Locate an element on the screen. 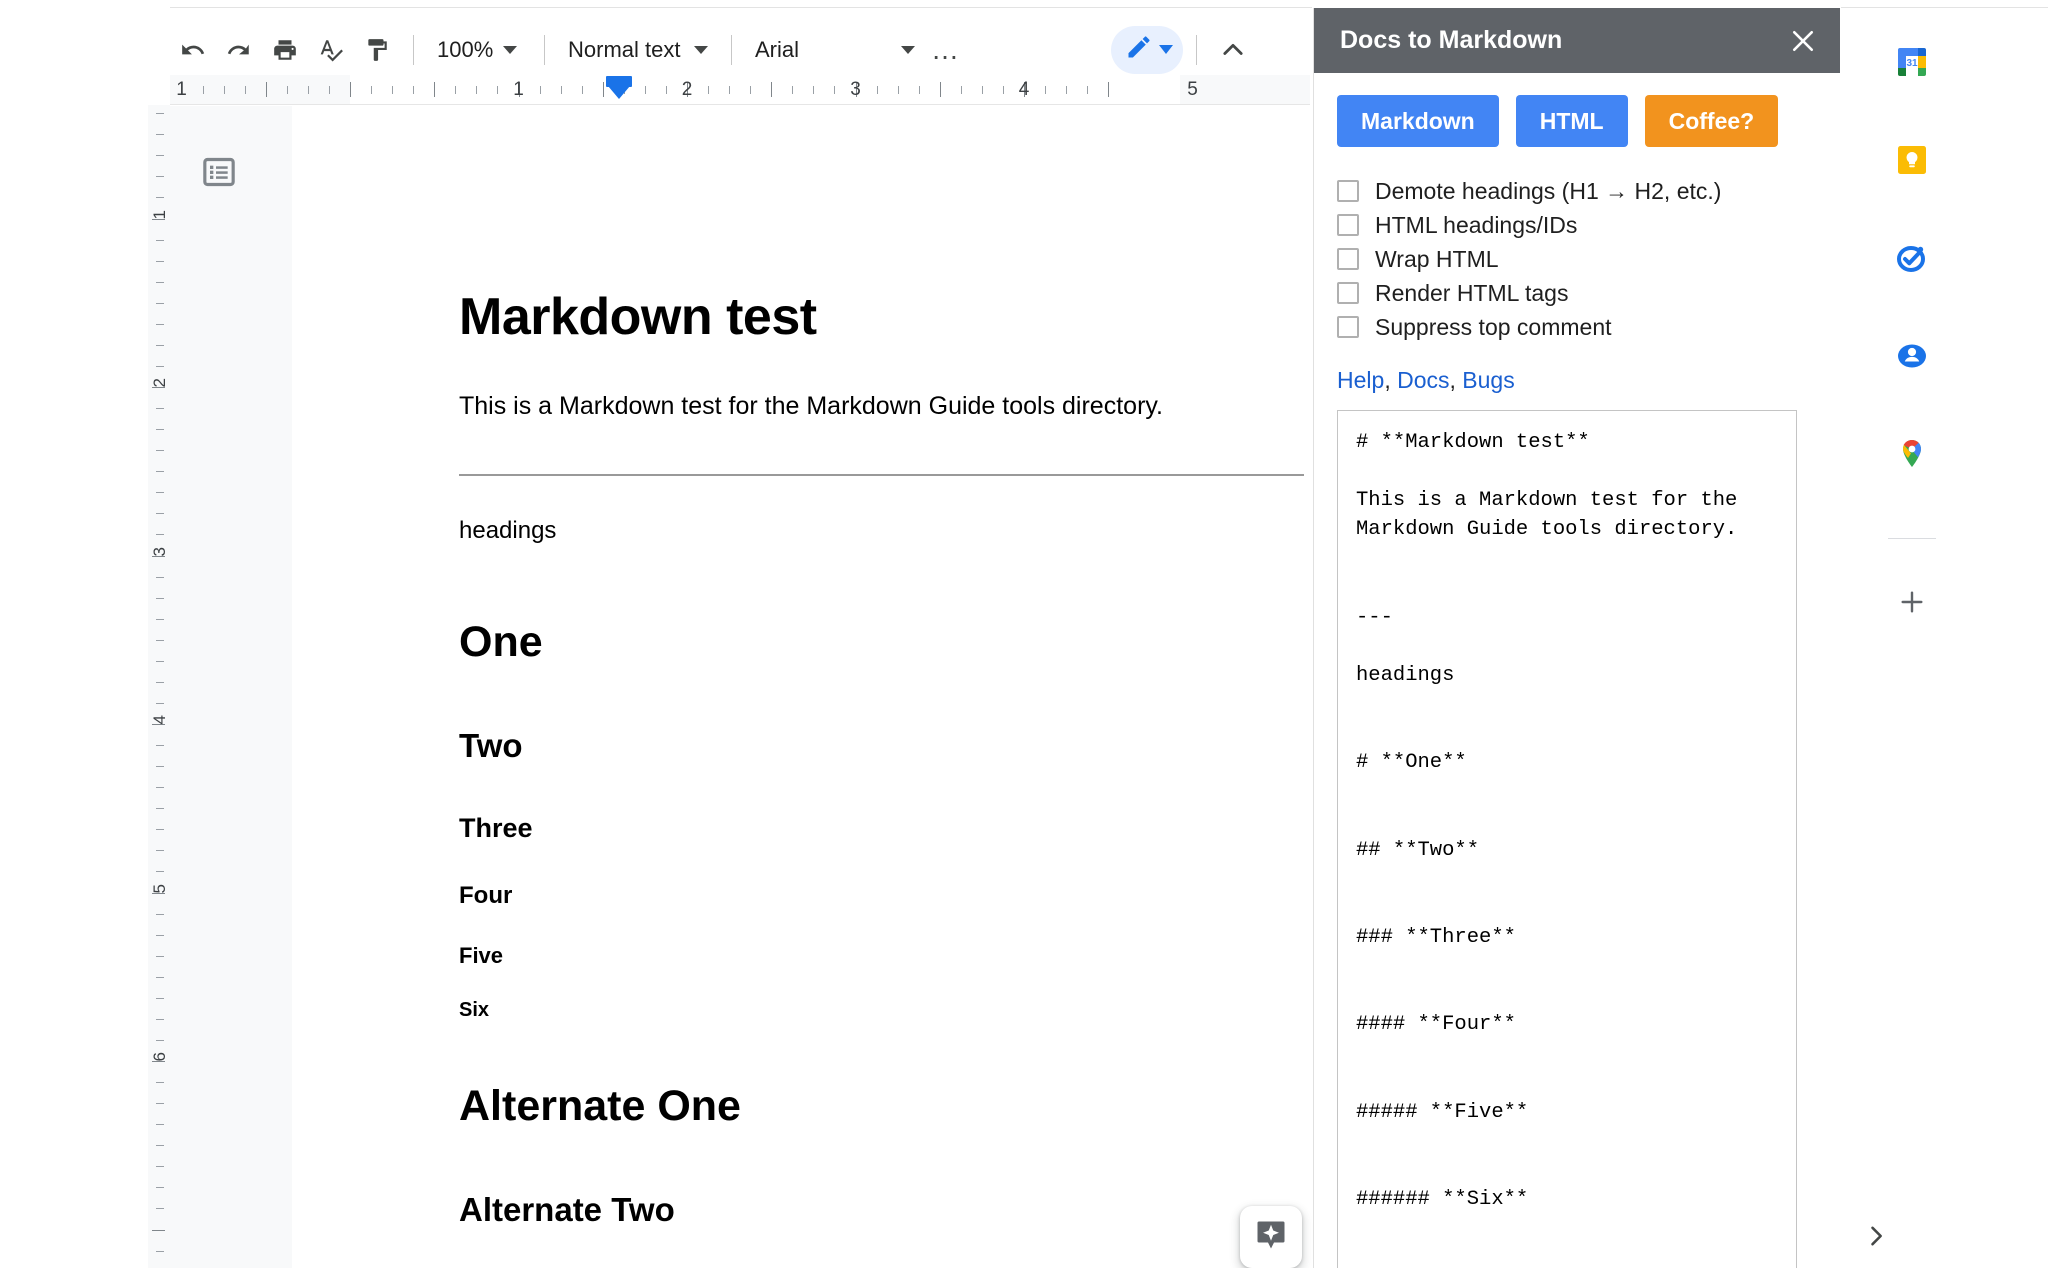  ruler-text-area is located at coordinates (765, 89).